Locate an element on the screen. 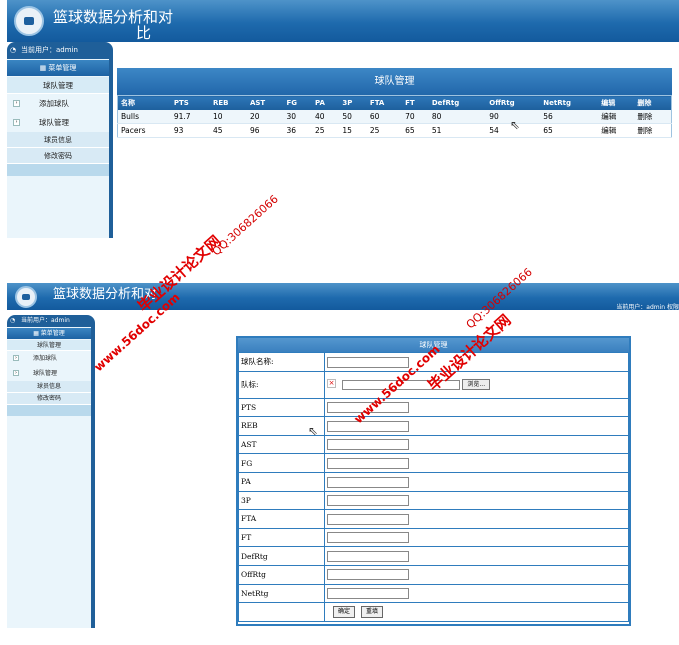  fta-input is located at coordinates (368, 519).